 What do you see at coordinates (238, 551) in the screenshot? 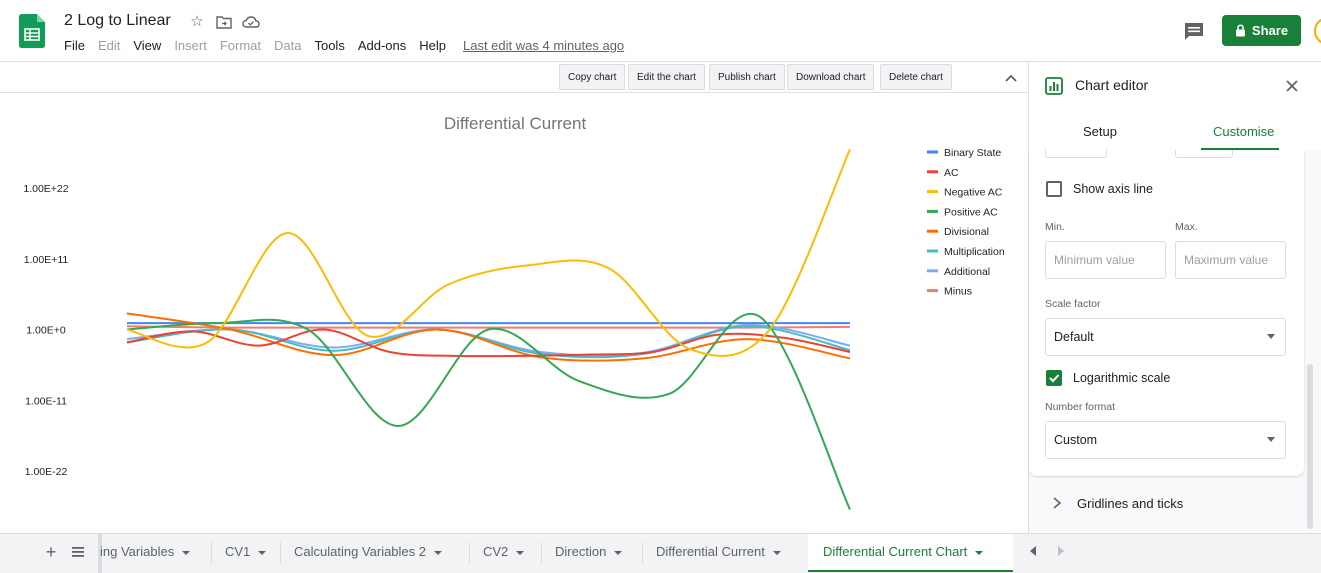
I see `sheet-tab-label: CV1` at bounding box center [238, 551].